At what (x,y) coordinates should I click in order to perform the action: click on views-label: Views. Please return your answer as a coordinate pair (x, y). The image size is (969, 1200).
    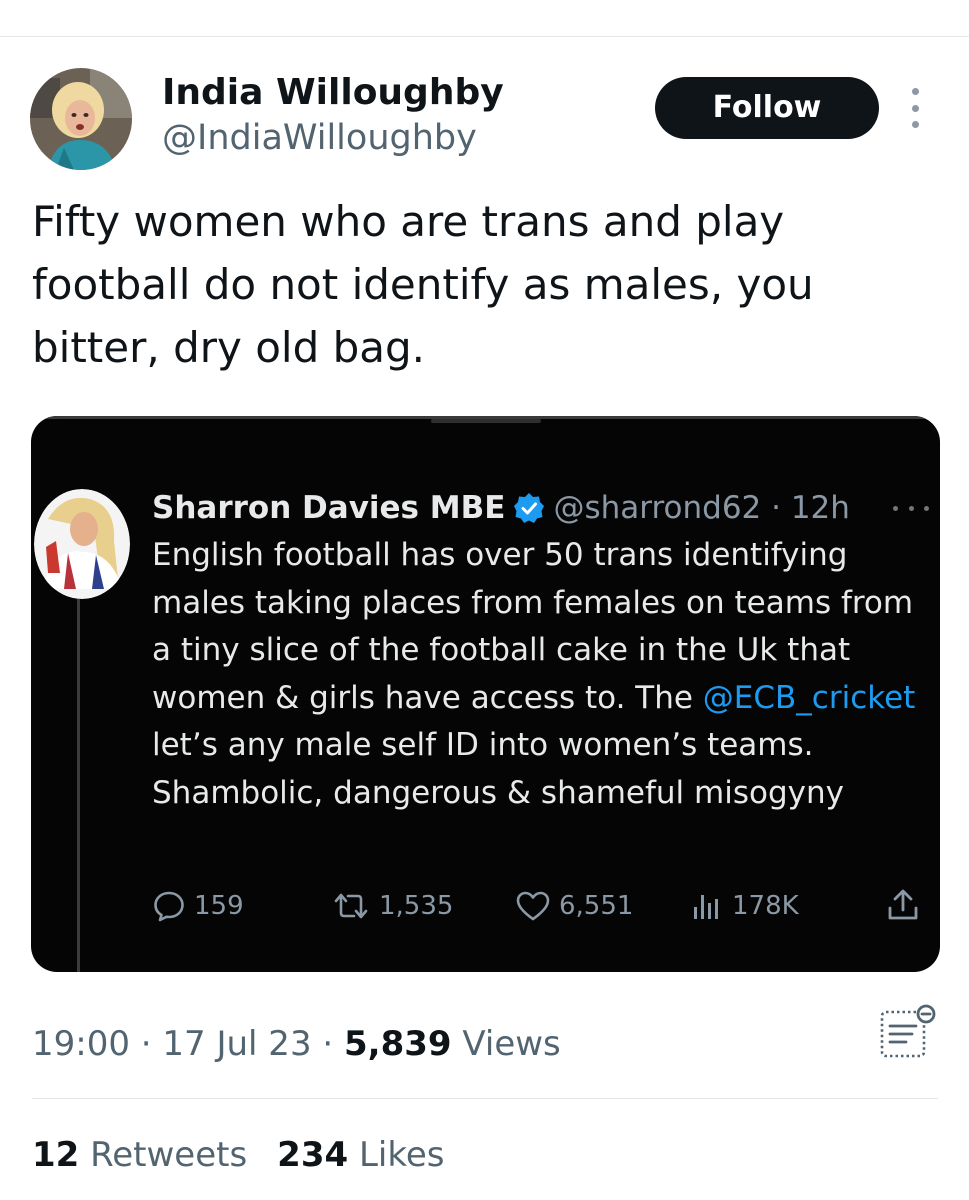
    Looking at the image, I should click on (506, 1044).